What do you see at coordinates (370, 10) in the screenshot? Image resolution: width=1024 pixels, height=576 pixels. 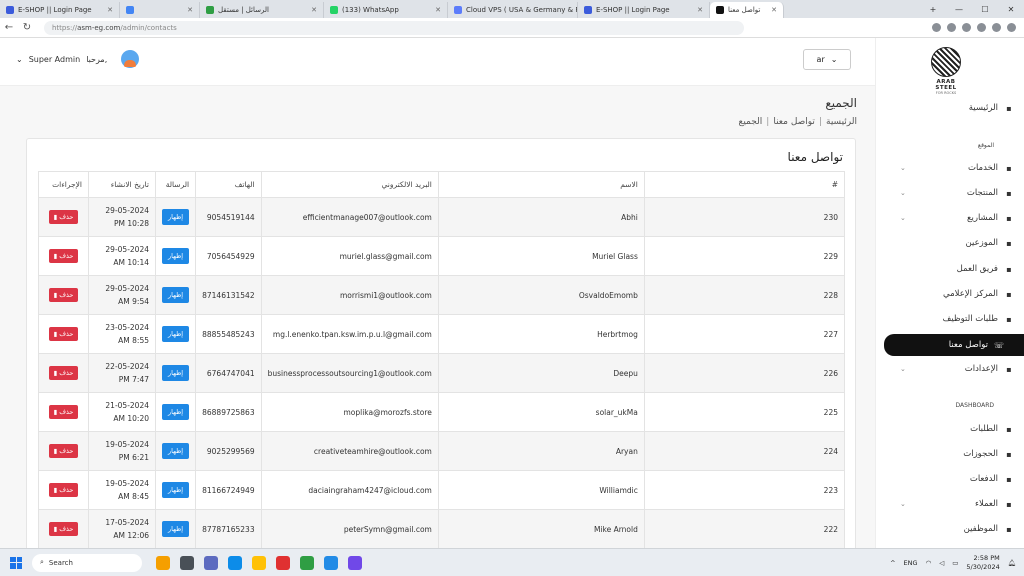 I see `tab-title: (133) WhatsApp` at bounding box center [370, 10].